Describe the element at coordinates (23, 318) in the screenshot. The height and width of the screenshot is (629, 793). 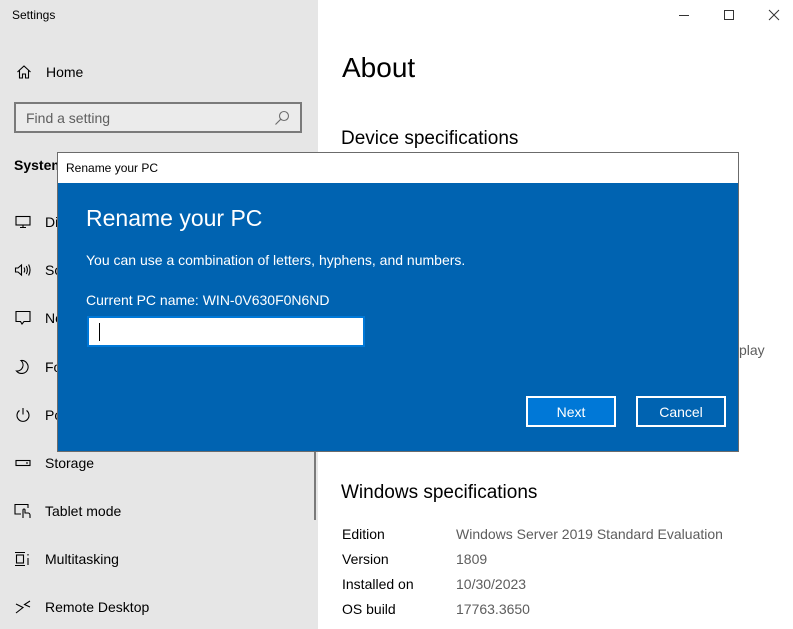
I see `notification-icon` at that location.